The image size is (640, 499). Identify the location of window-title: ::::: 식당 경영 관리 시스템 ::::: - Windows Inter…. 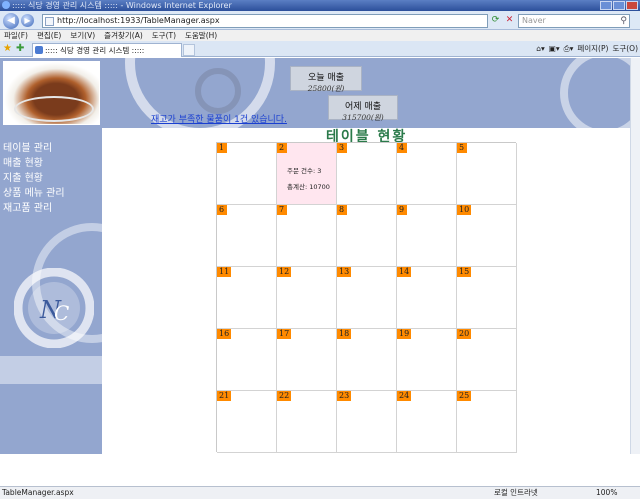
(122, 5).